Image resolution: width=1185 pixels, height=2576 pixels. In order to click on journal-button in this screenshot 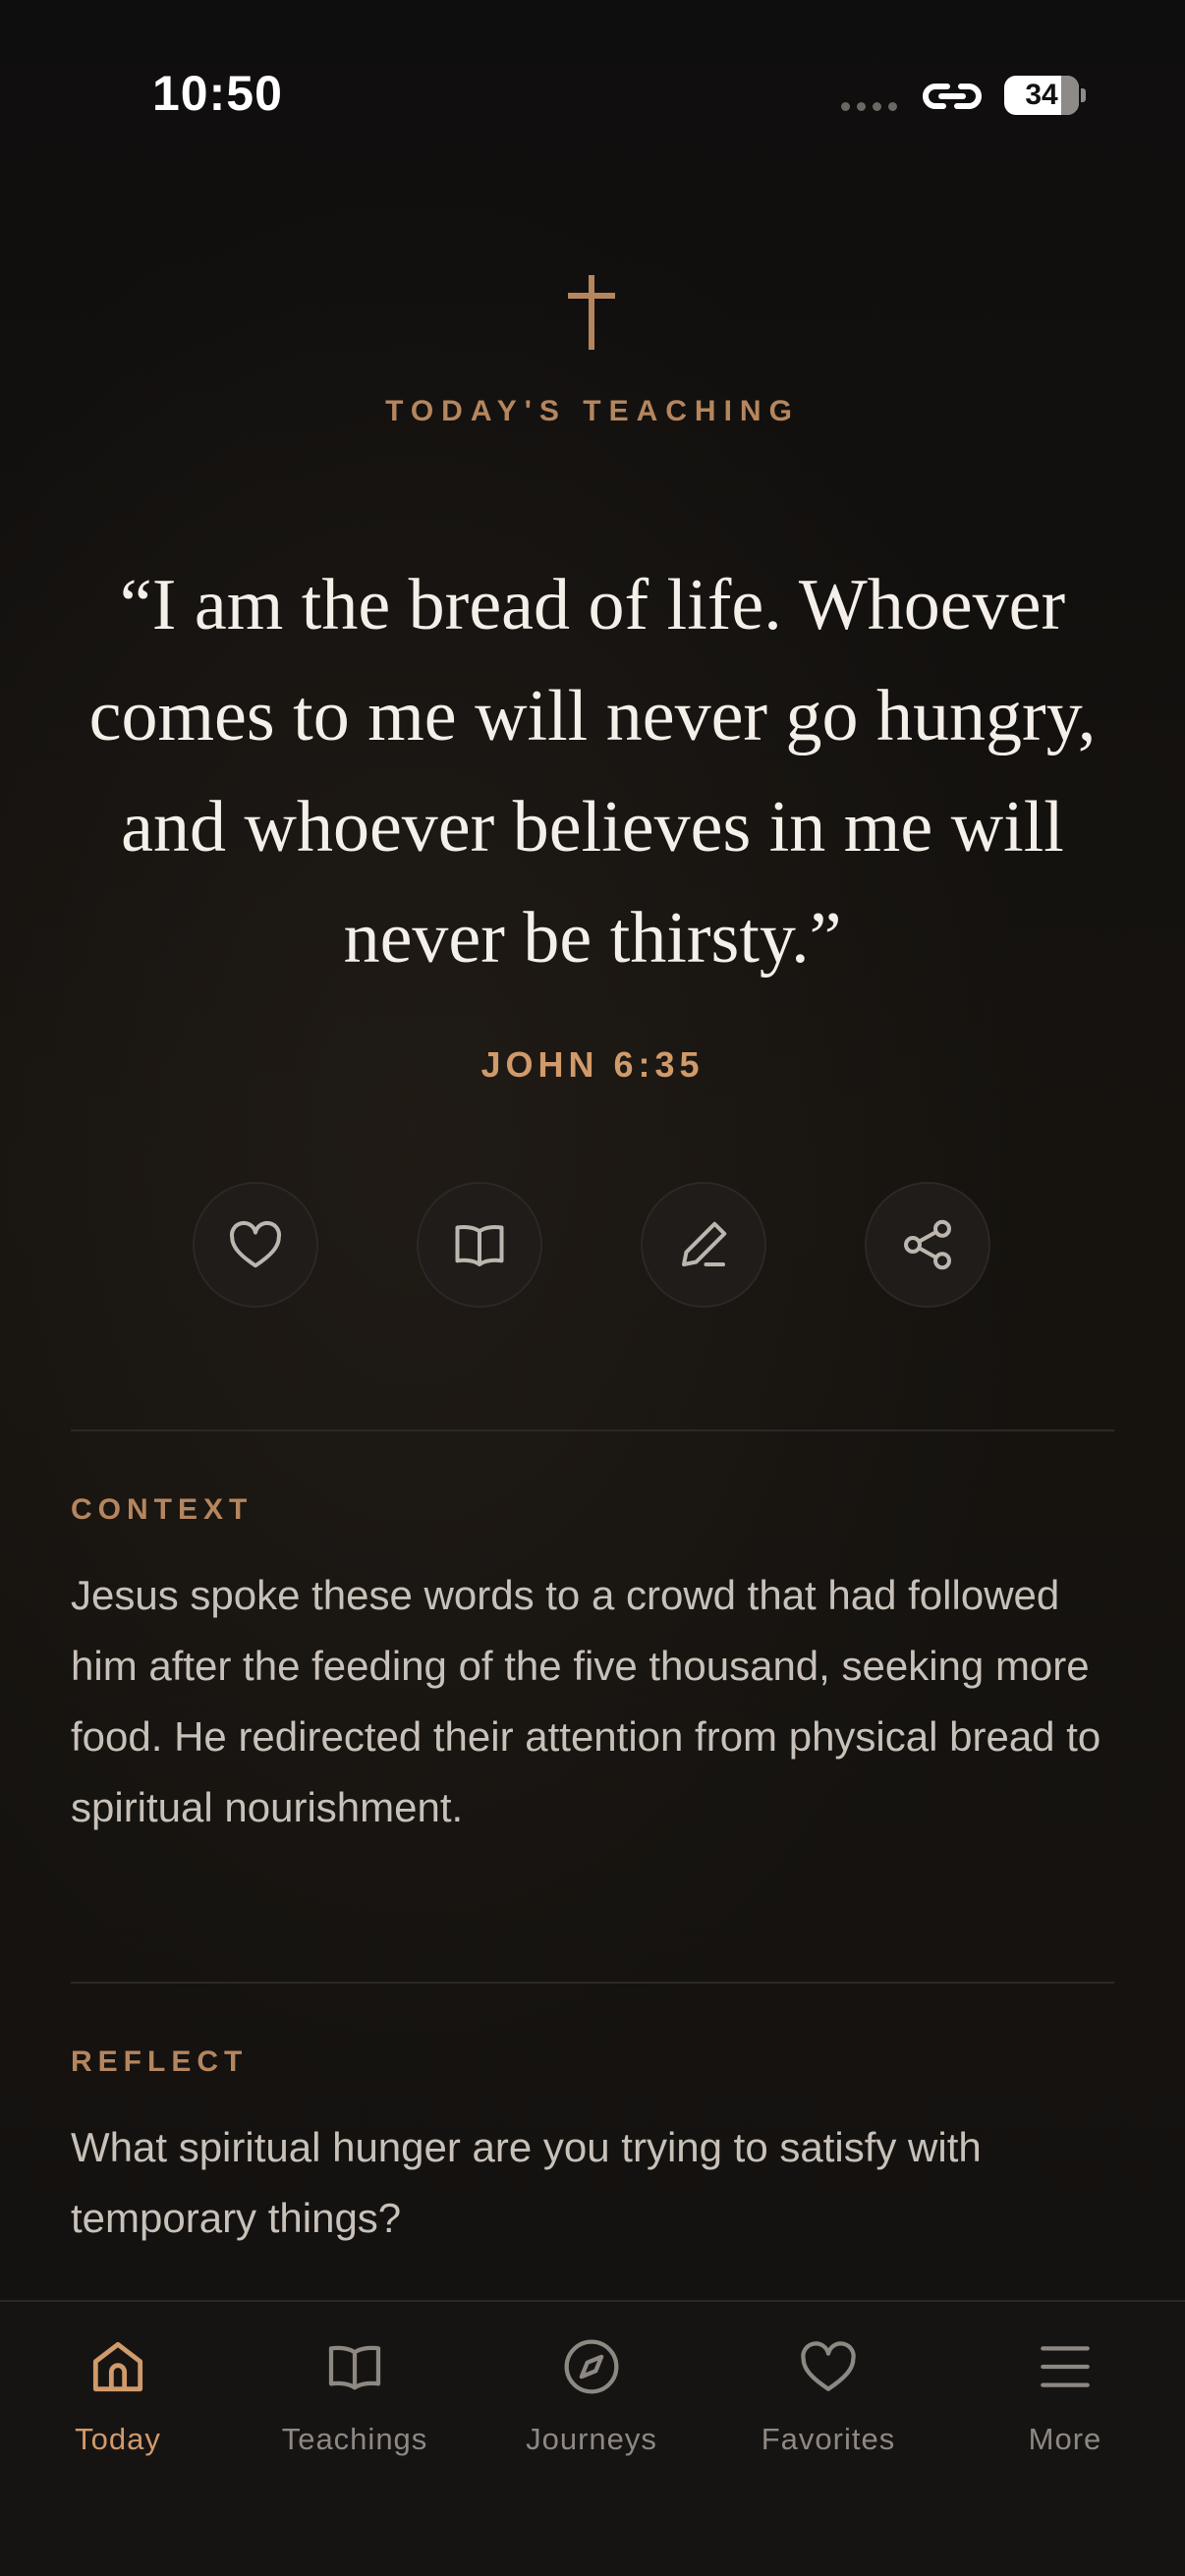, I will do `click(703, 1245)`.